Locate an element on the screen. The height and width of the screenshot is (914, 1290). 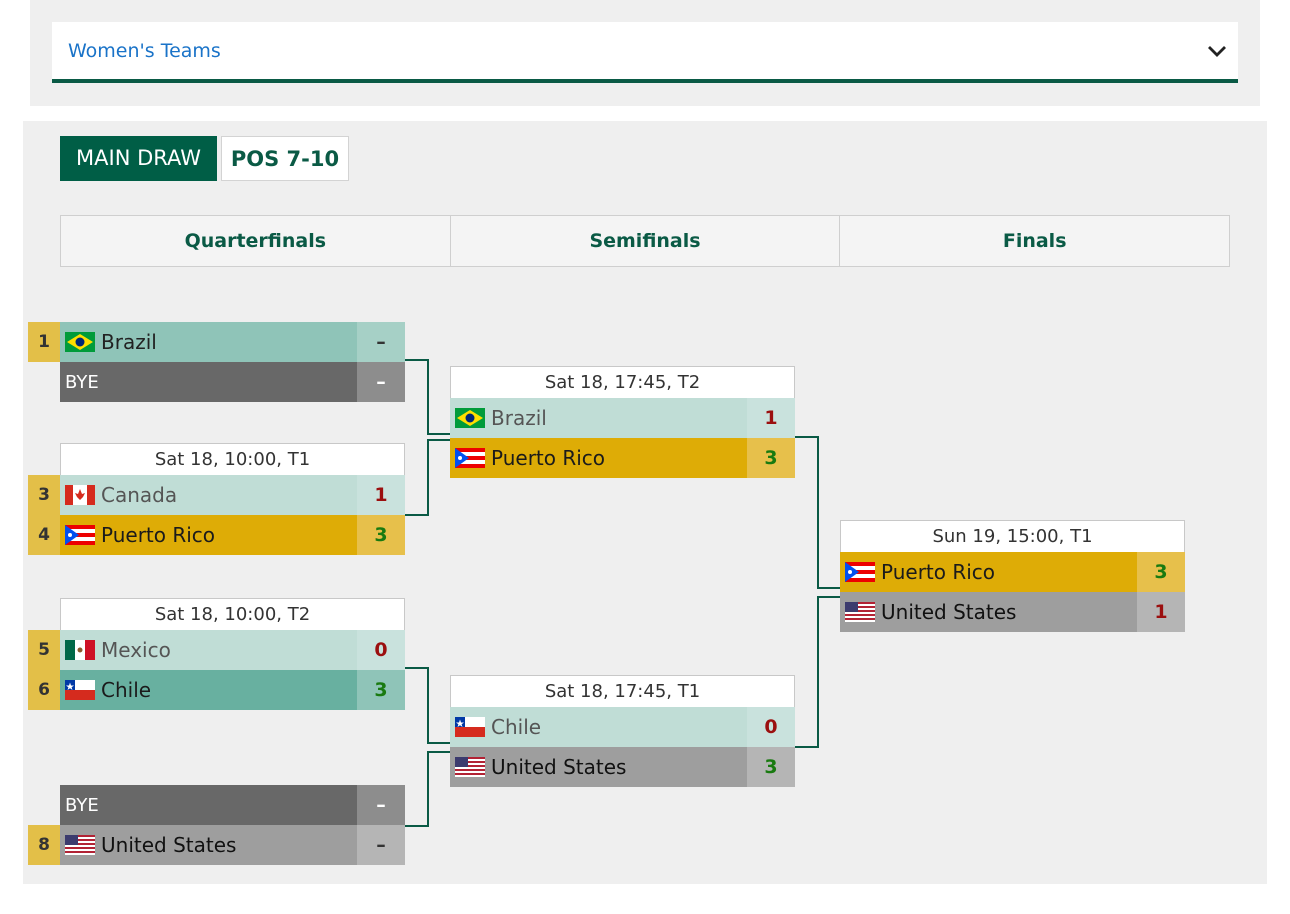
chevron-down-icon is located at coordinates (1217, 51).